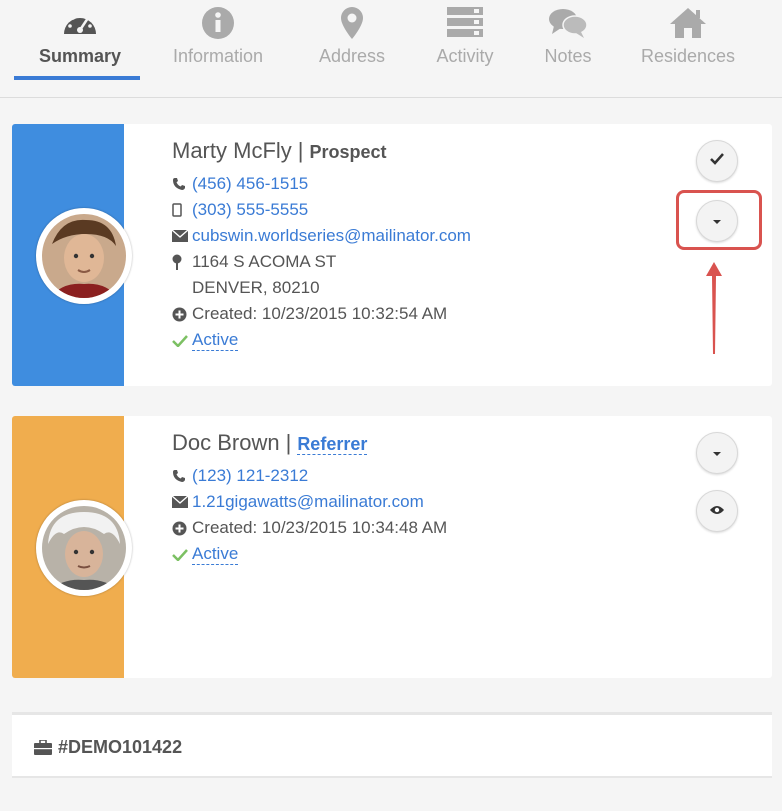 The image size is (782, 811). Describe the element at coordinates (120, 747) in the screenshot. I see `case-id: #DEMO101422` at that location.